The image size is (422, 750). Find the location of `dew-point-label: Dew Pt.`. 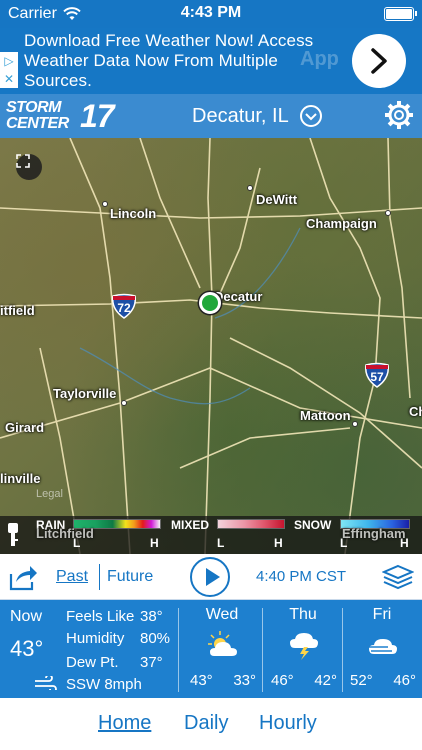

dew-point-label: Dew Pt. is located at coordinates (92, 662).